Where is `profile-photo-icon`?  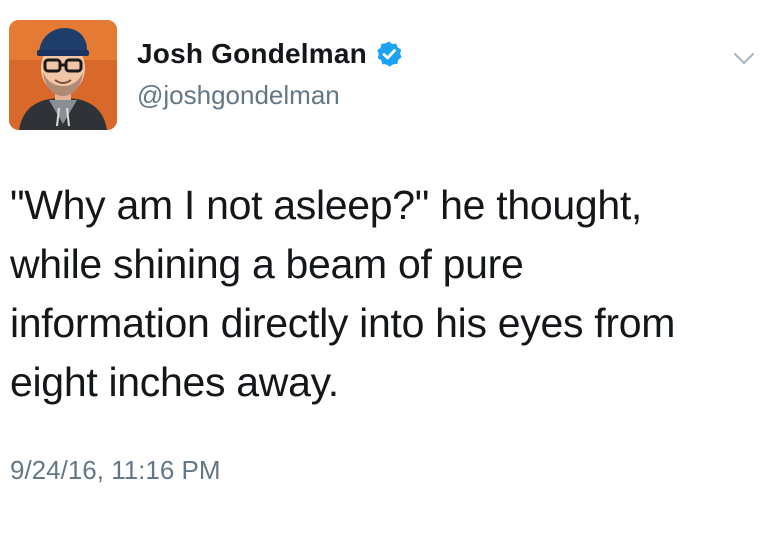 profile-photo-icon is located at coordinates (63, 75).